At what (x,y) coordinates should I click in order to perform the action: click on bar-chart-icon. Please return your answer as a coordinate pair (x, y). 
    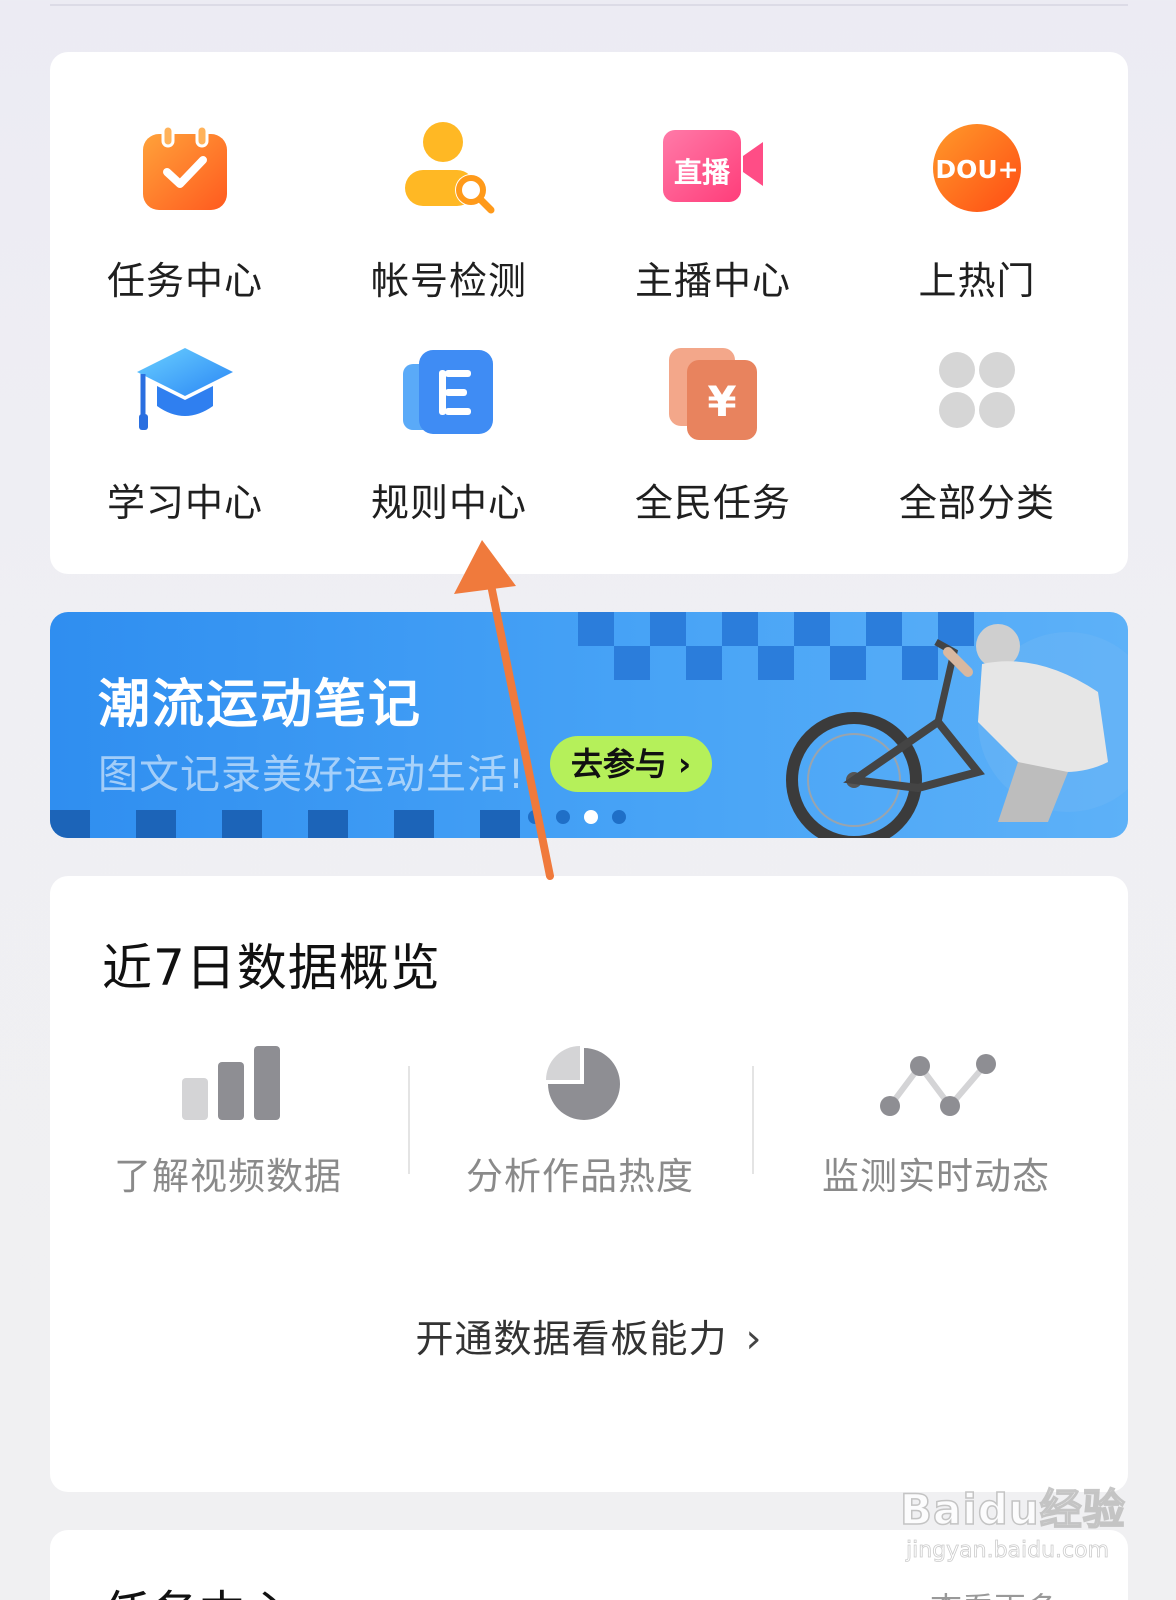
    Looking at the image, I should click on (231, 1083).